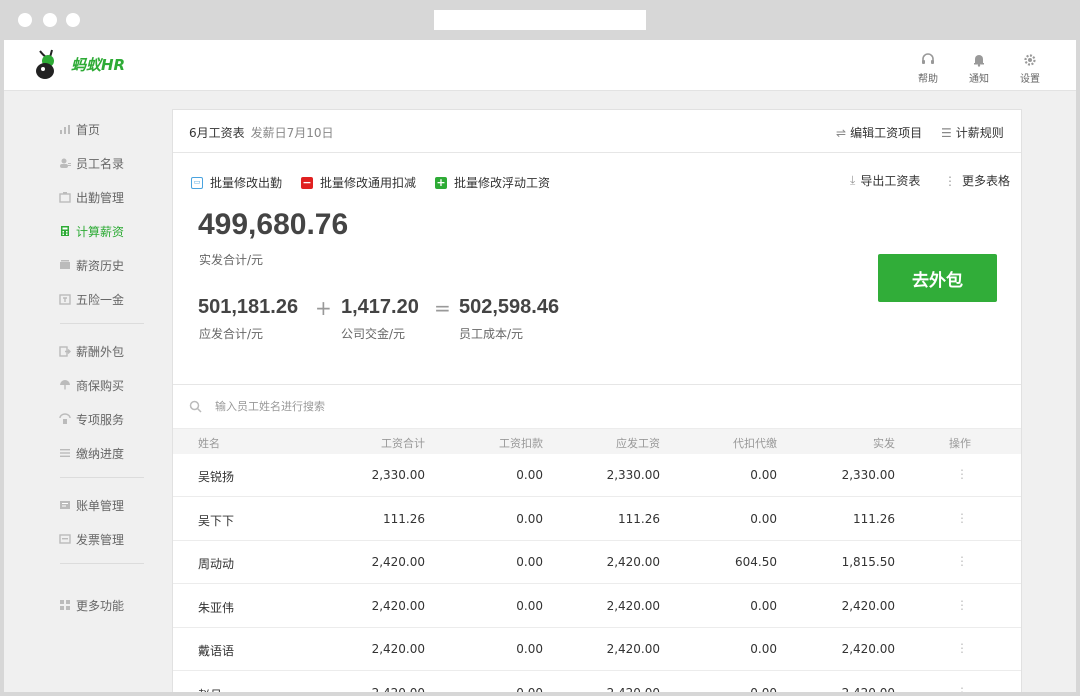 This screenshot has height=696, width=1080. I want to click on outsource-button: 去外包, so click(937, 278).